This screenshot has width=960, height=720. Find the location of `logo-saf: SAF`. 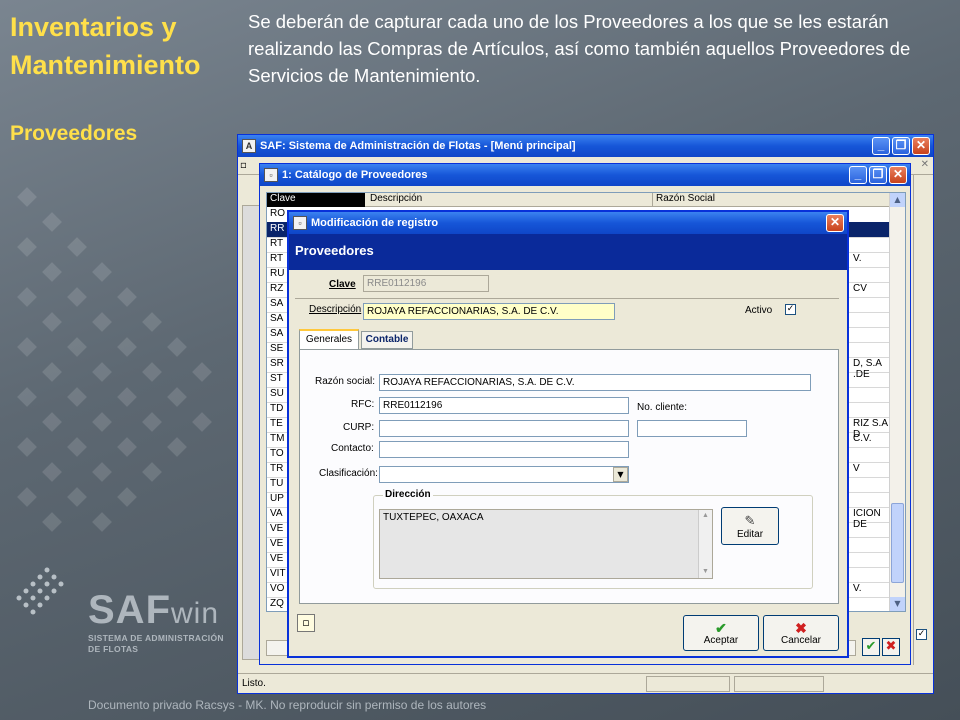

logo-saf: SAF is located at coordinates (129, 610).